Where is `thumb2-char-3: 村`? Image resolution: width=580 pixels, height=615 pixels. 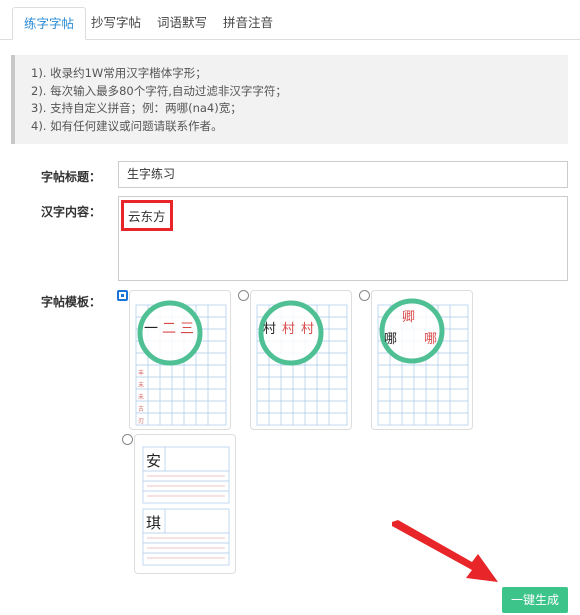
thumb2-char-3: 村 is located at coordinates (307, 329).